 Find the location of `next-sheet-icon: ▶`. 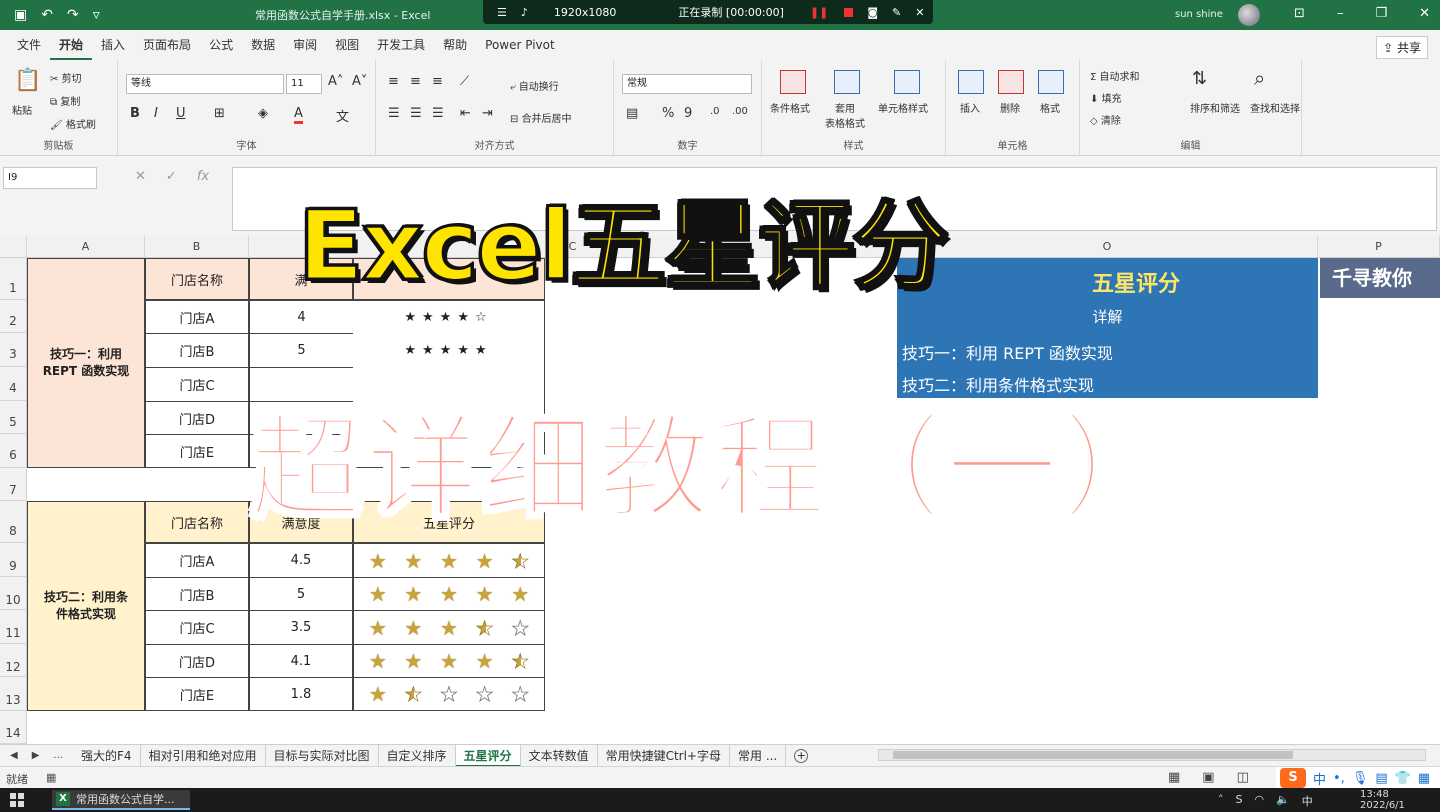

next-sheet-icon: ▶ is located at coordinates (36, 755).